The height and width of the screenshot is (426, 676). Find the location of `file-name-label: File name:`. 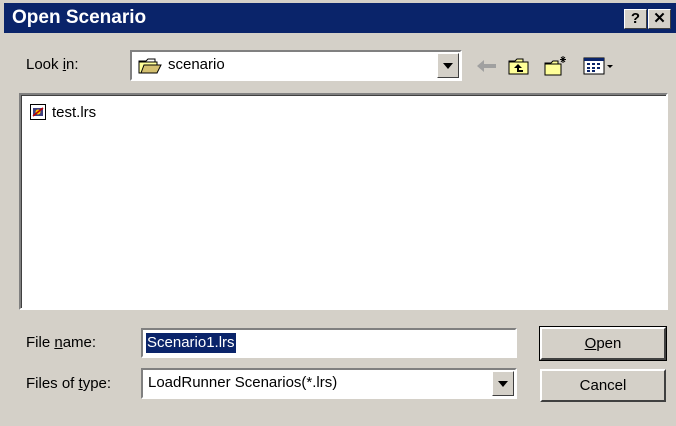

file-name-label: File name: is located at coordinates (61, 342).